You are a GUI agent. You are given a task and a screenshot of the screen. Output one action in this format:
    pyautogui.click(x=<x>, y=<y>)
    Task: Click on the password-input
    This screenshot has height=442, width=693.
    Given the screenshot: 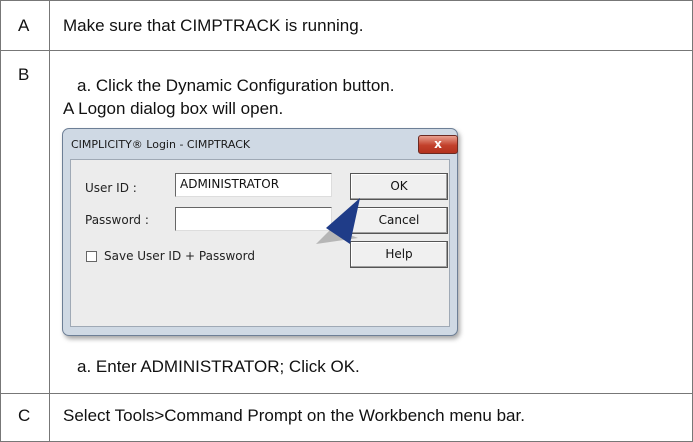 What is the action you would take?
    pyautogui.click(x=253, y=219)
    